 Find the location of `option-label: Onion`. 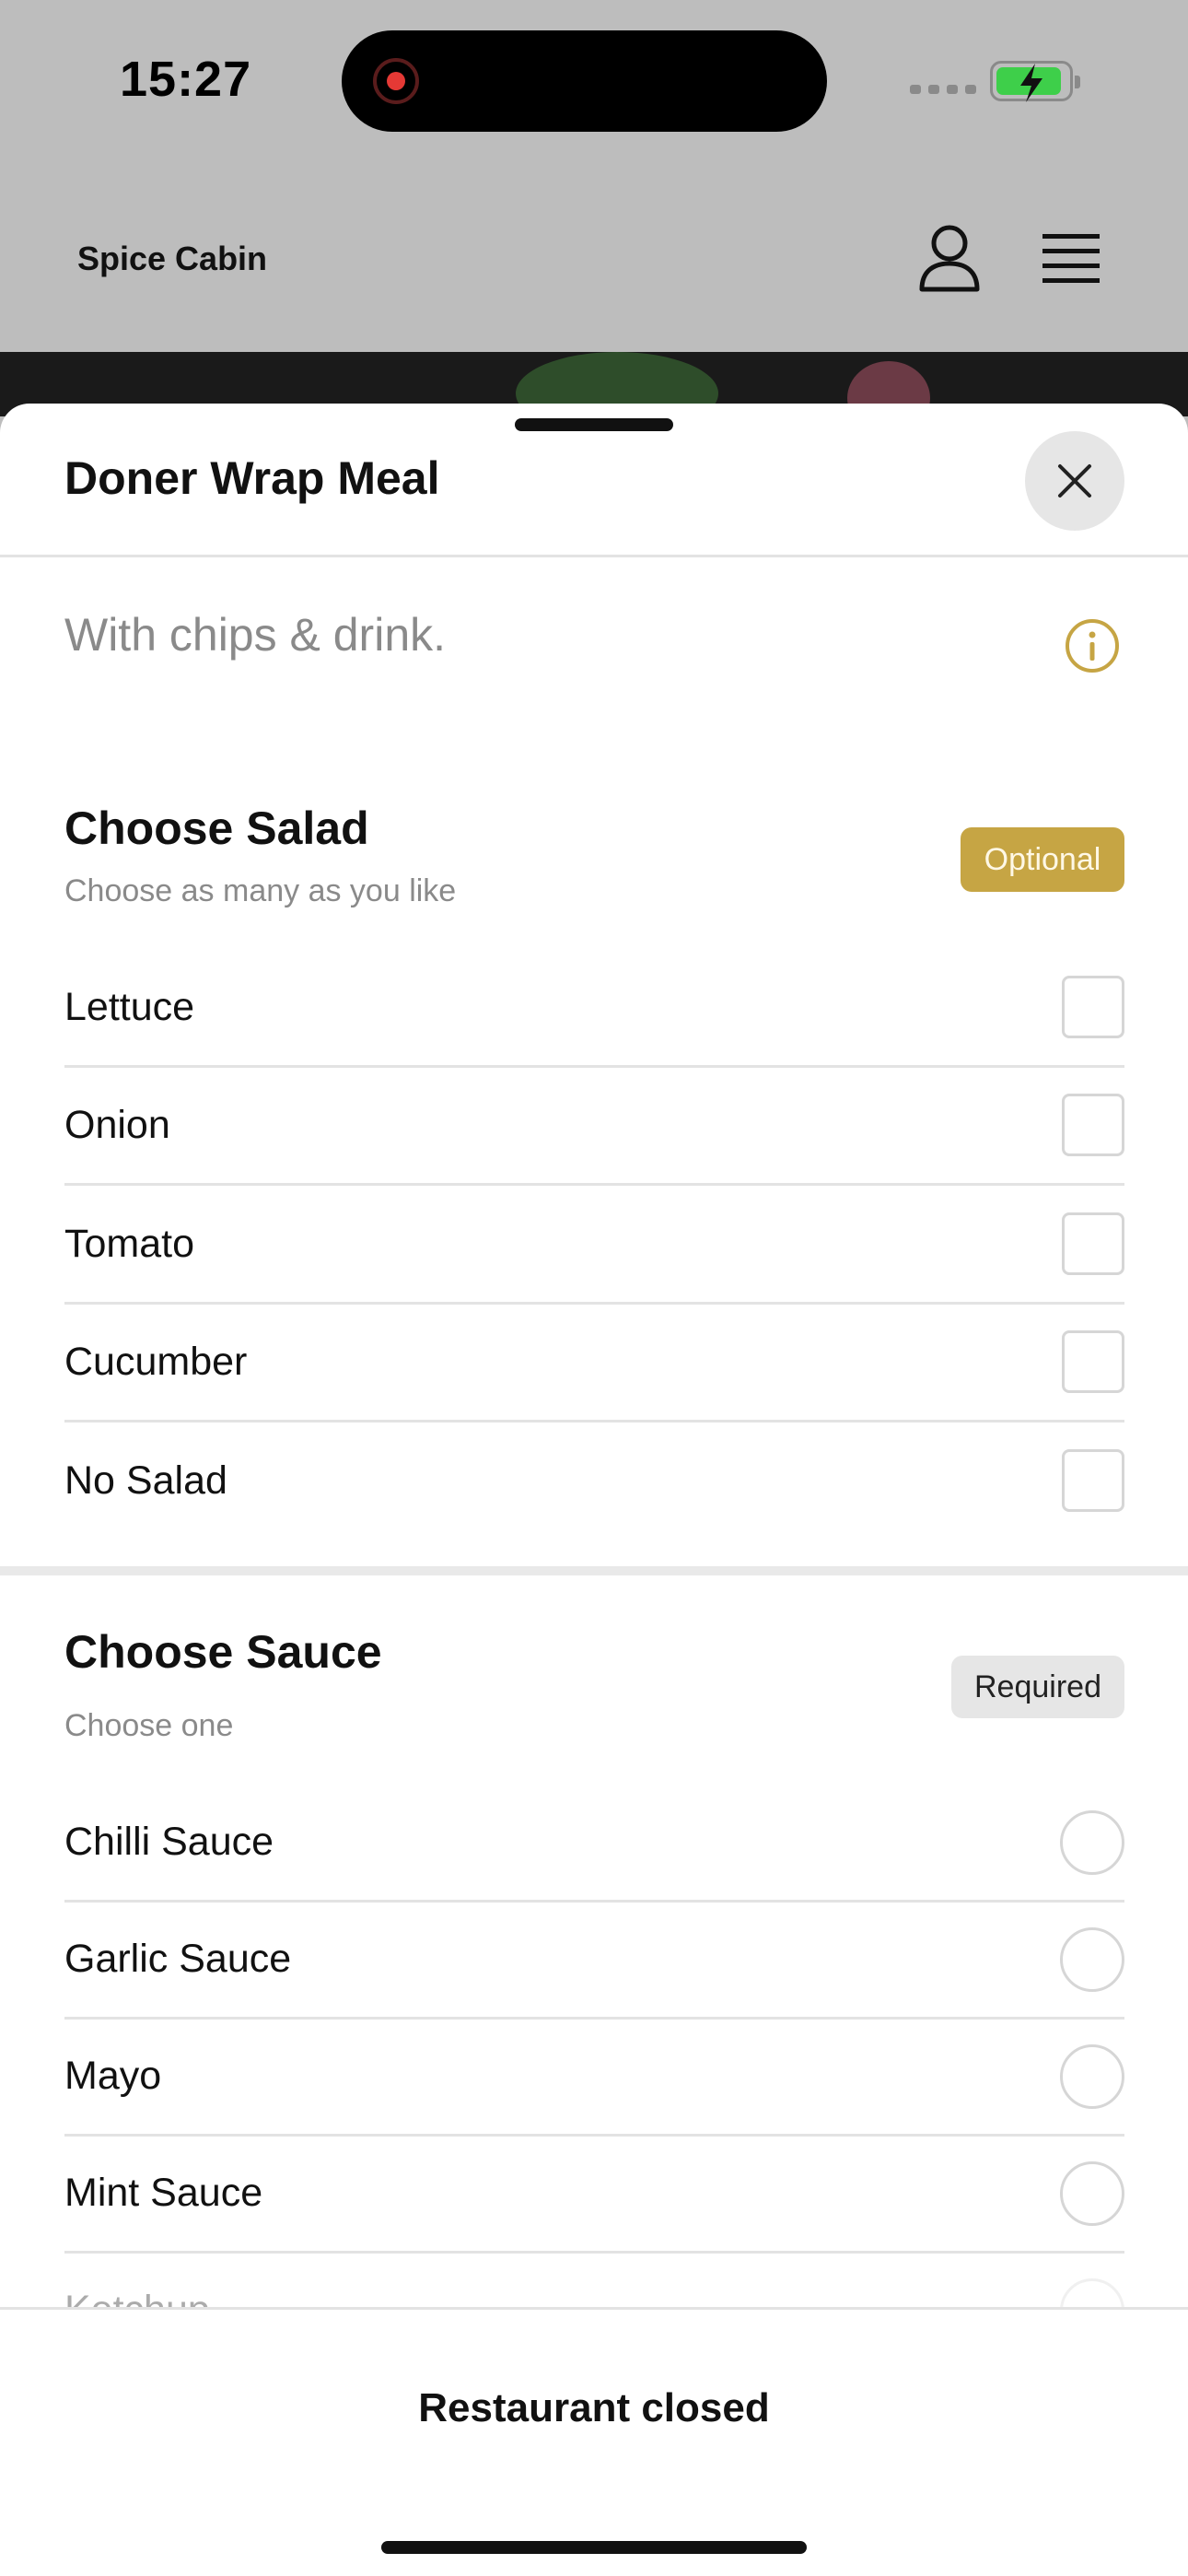

option-label: Onion is located at coordinates (117, 1125).